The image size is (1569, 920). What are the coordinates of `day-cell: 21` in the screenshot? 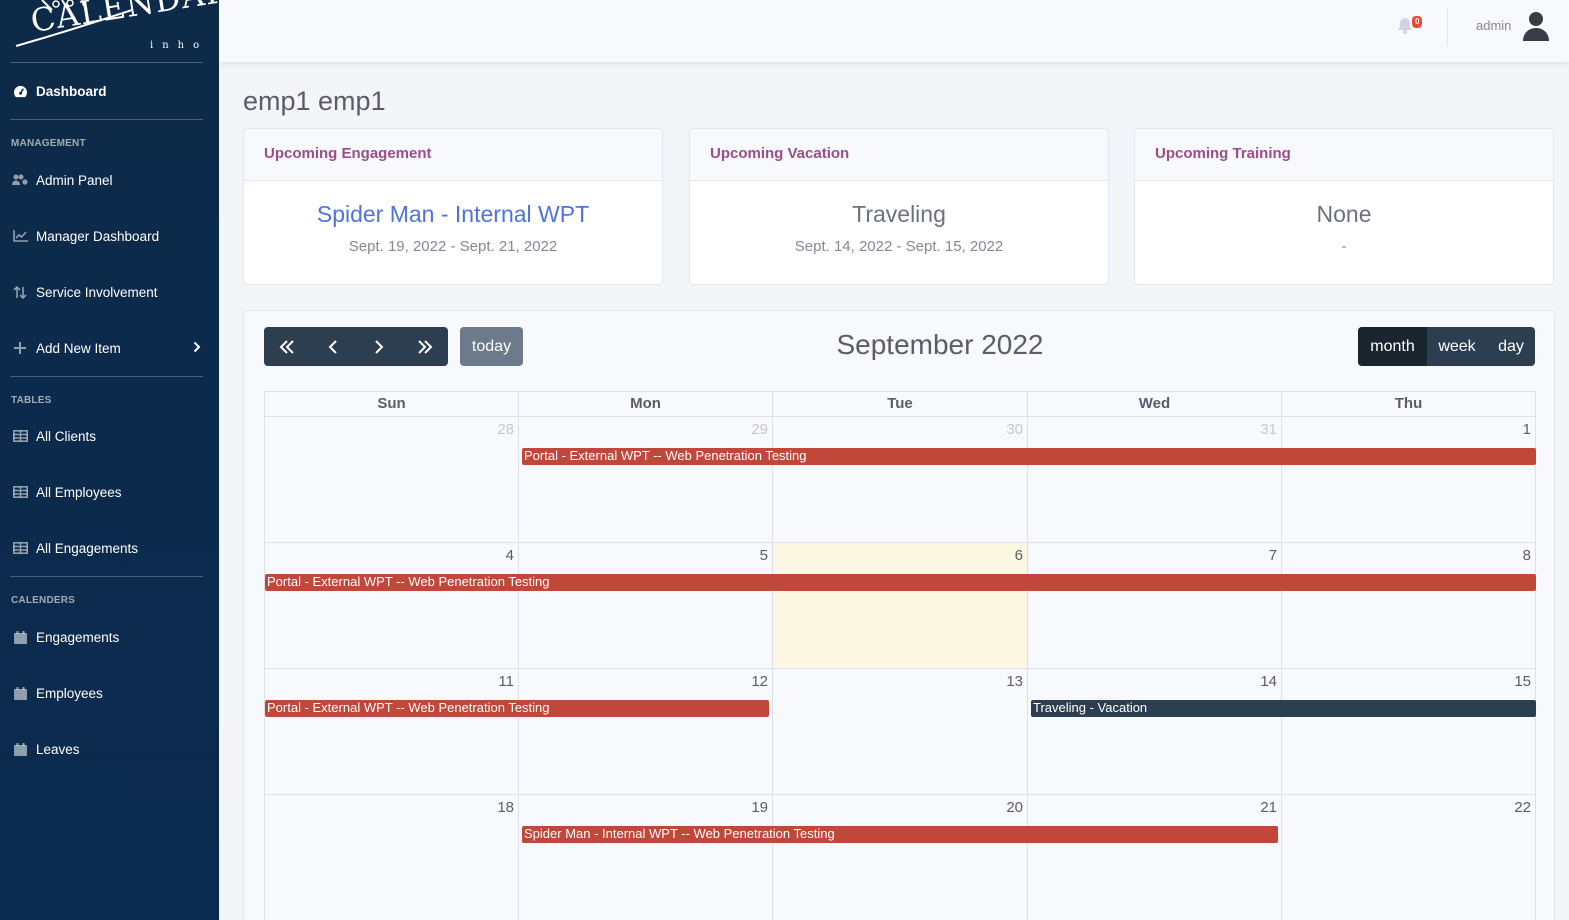 It's located at (1155, 857).